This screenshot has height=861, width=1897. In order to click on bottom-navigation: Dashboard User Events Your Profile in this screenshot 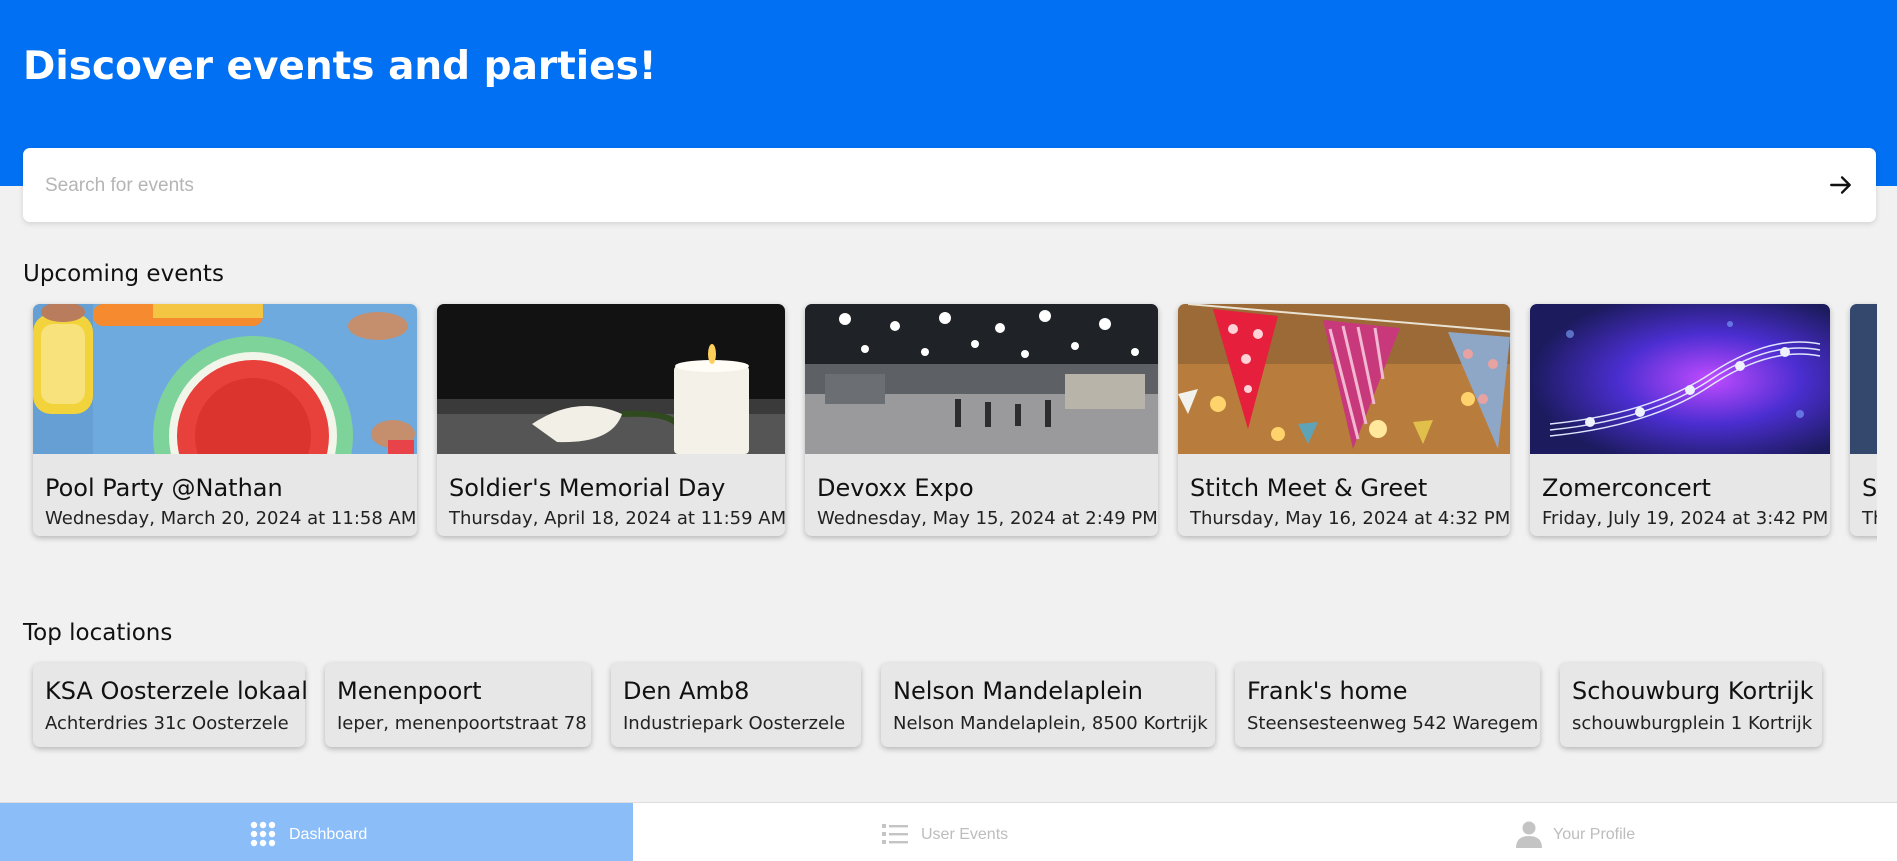, I will do `click(948, 831)`.